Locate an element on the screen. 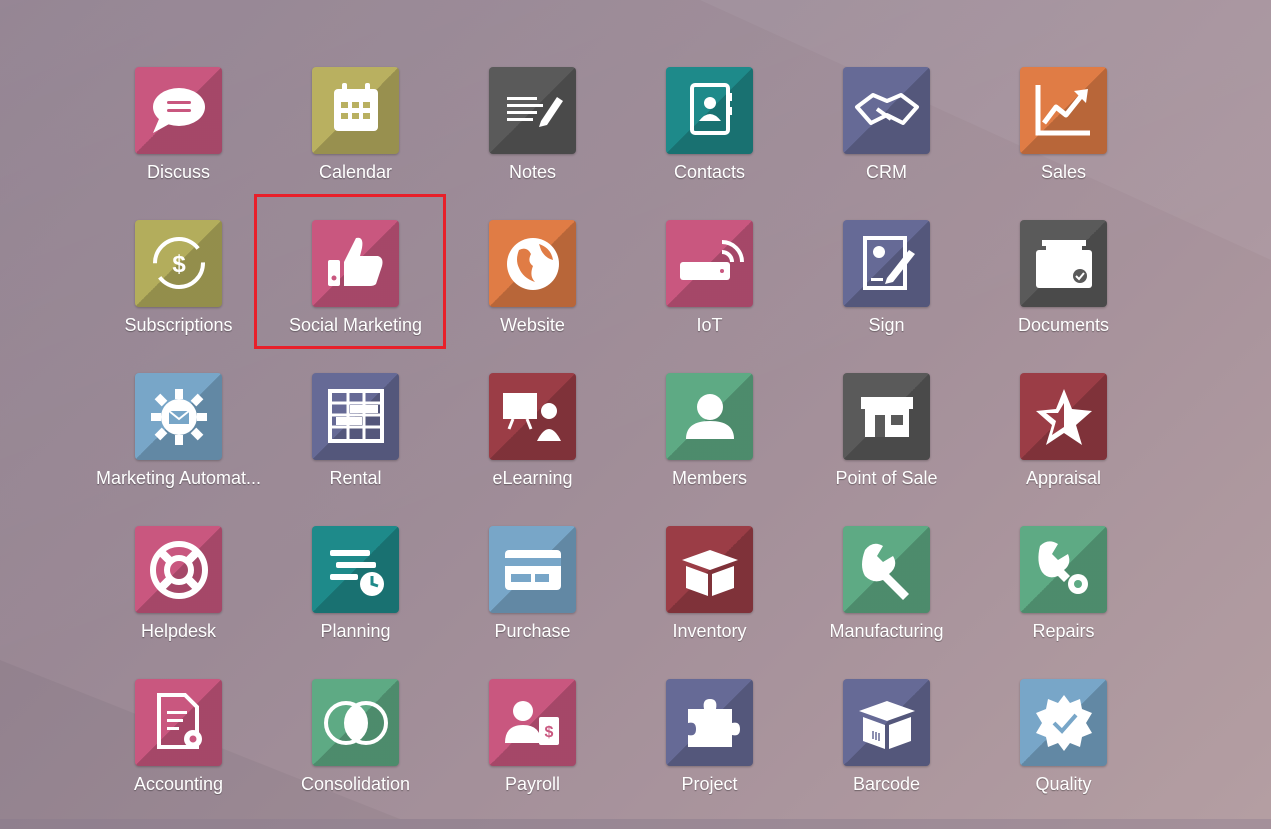 Image resolution: width=1271 pixels, height=829 pixels. notes-icon is located at coordinates (532, 110).